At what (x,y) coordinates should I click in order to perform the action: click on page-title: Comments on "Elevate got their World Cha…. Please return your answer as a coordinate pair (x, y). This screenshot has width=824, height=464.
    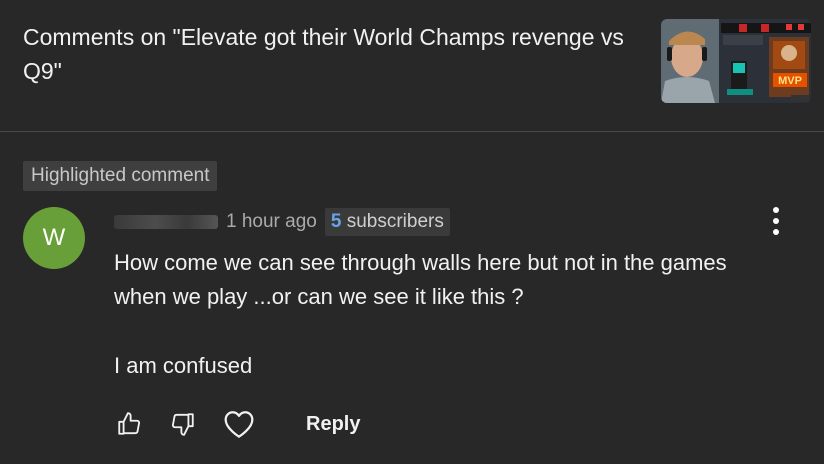
    Looking at the image, I should click on (323, 54).